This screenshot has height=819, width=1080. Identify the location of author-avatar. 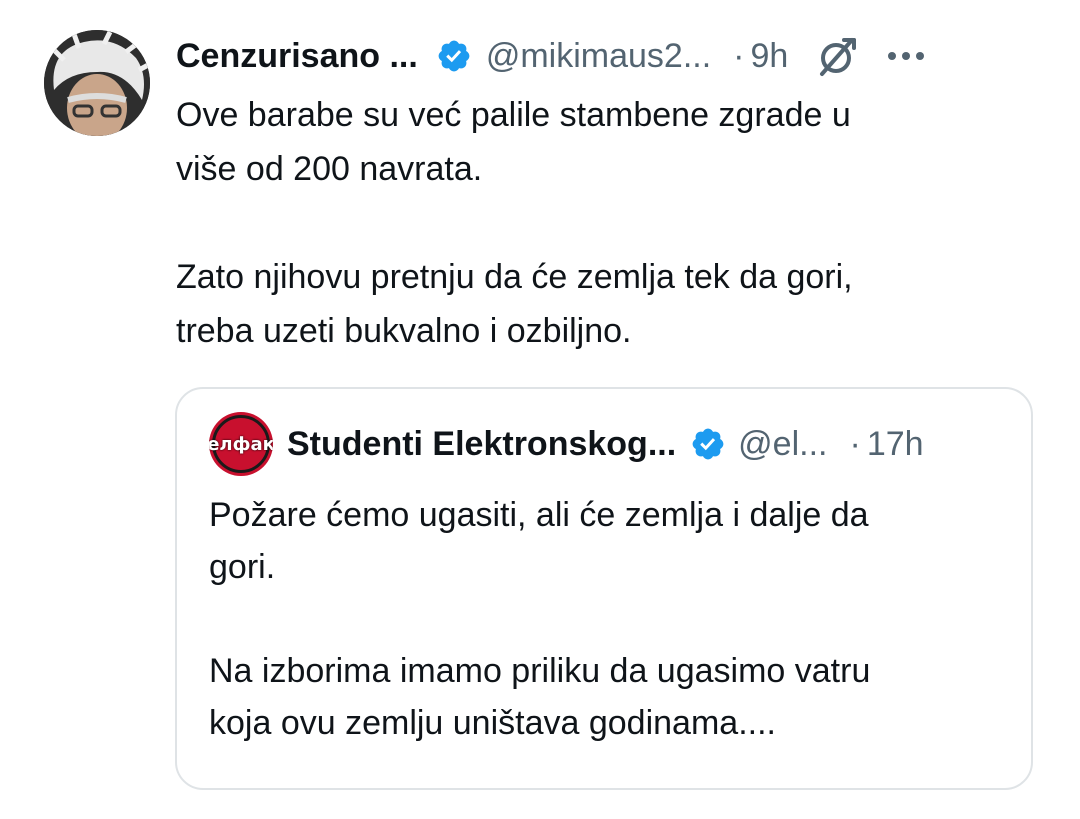
(97, 83).